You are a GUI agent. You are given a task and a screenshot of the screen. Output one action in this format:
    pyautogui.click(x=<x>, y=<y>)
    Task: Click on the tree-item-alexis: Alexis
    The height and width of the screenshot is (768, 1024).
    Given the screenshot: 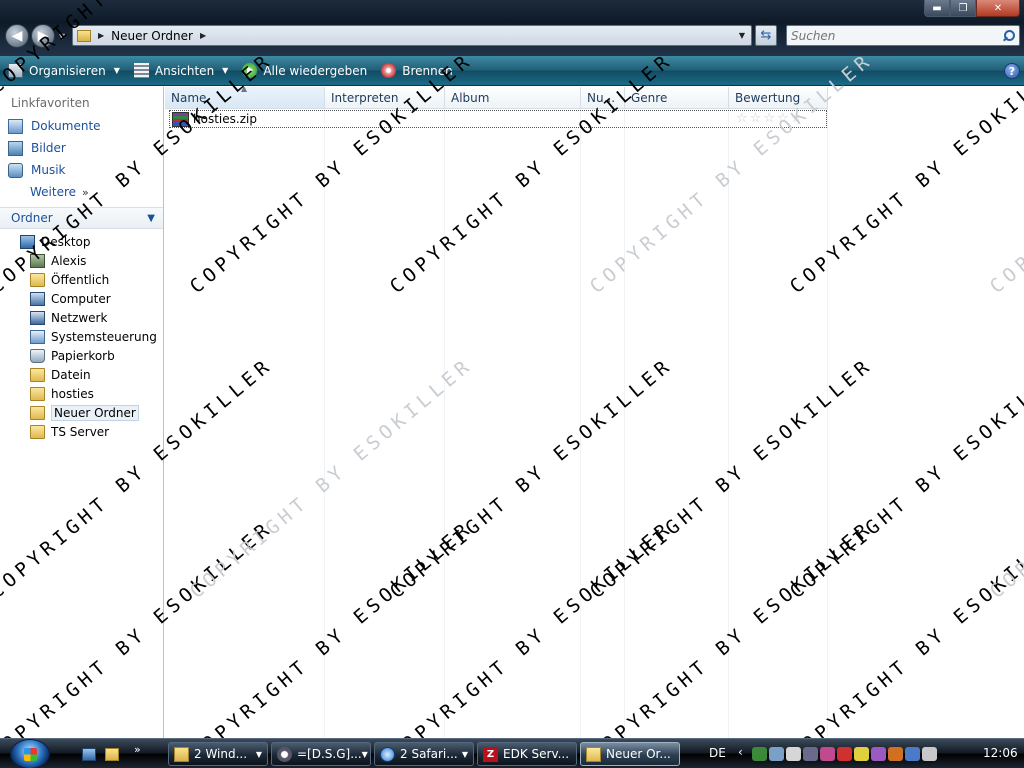 What is the action you would take?
    pyautogui.click(x=81, y=260)
    